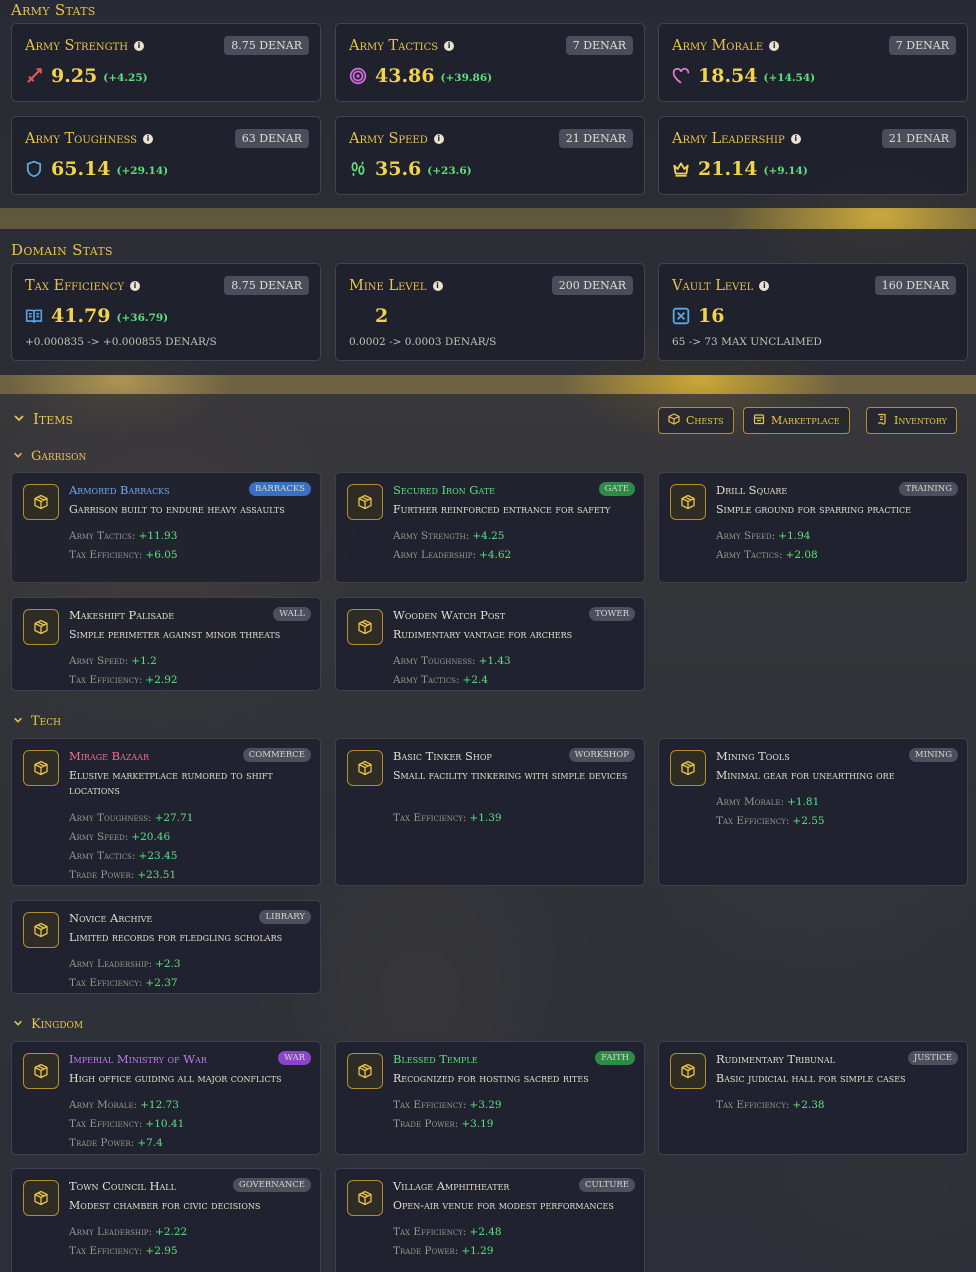  I want to click on item-stat-value: +6.05, so click(161, 555).